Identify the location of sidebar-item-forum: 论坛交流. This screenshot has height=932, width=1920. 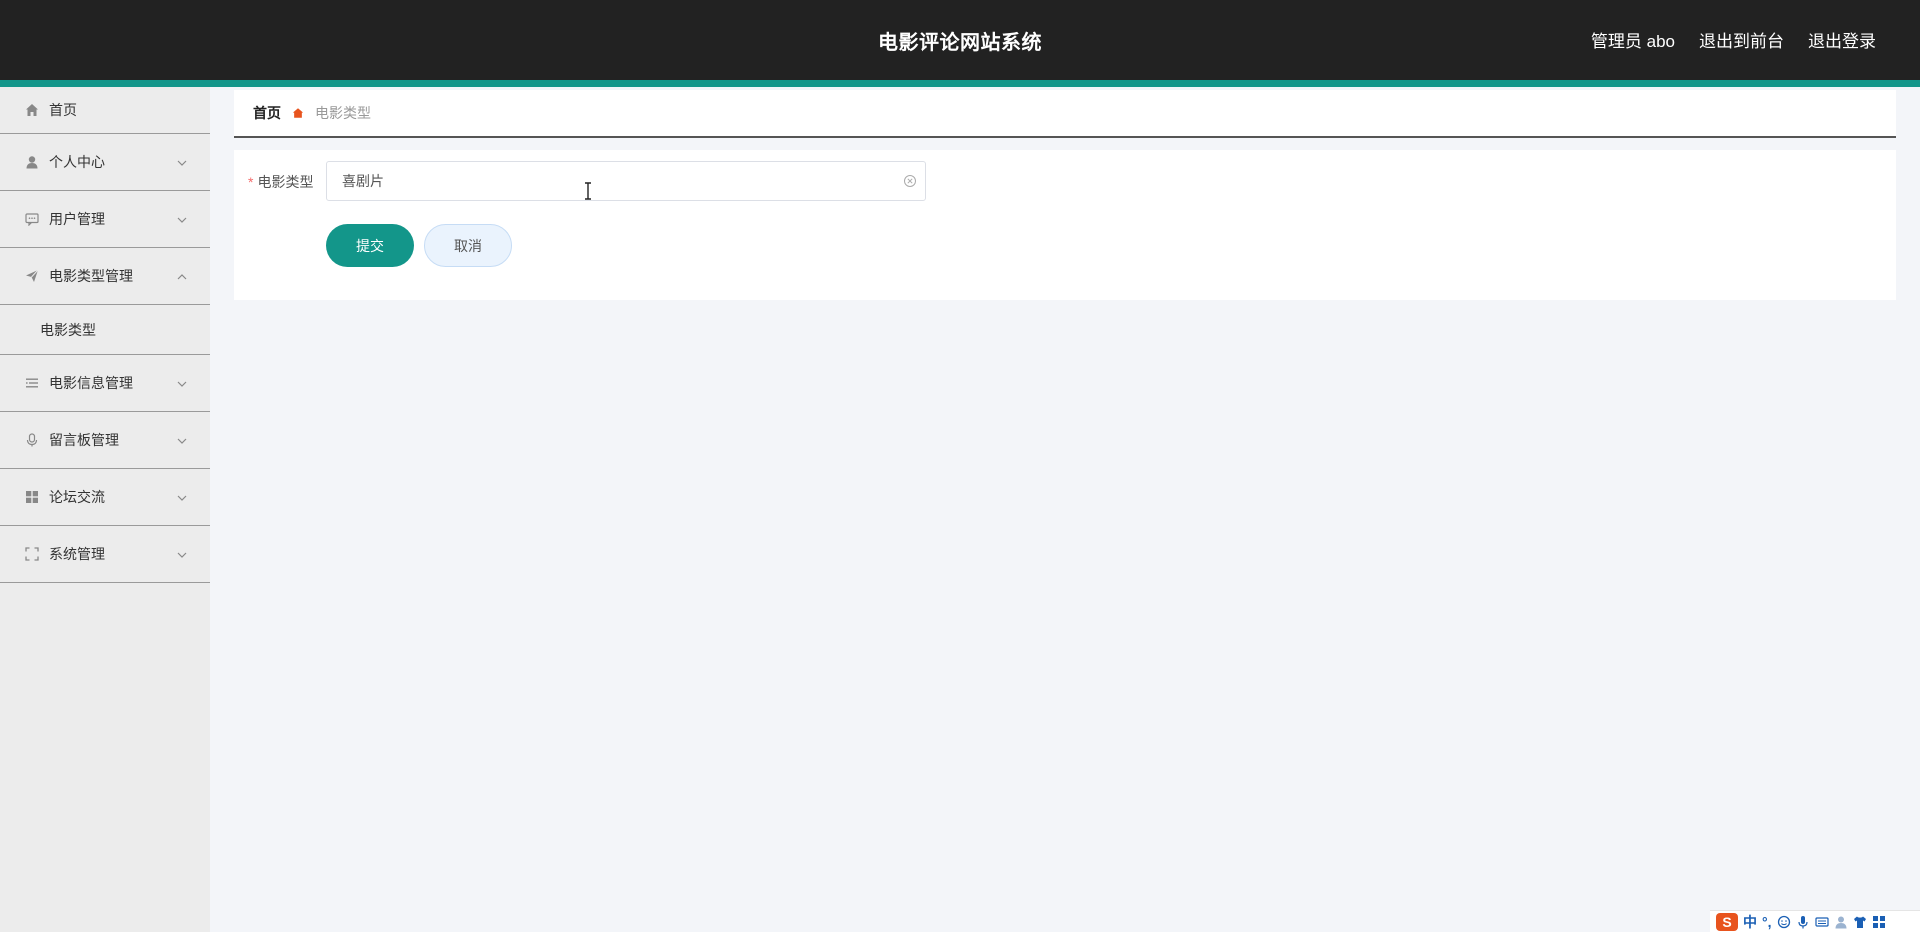
(105, 497).